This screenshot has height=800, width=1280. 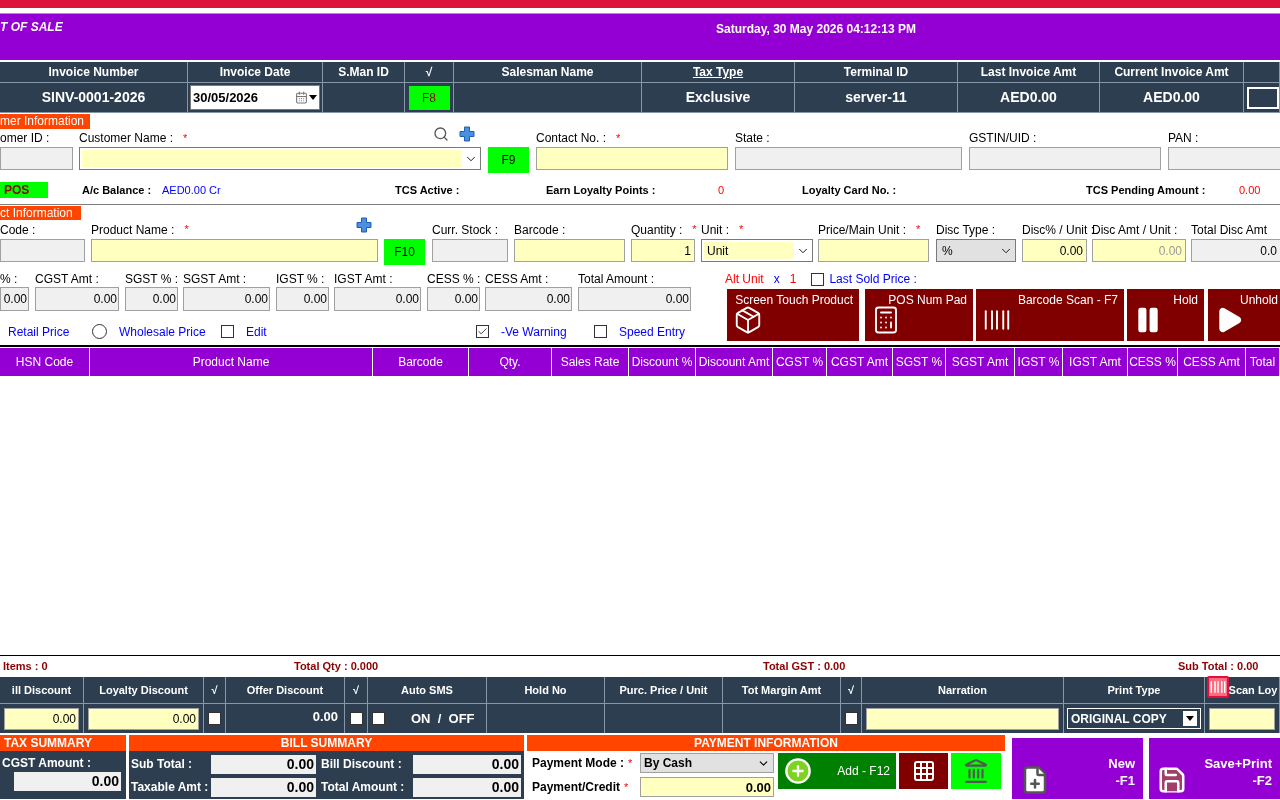 What do you see at coordinates (718, 72) in the screenshot?
I see `column-header: Tax Type` at bounding box center [718, 72].